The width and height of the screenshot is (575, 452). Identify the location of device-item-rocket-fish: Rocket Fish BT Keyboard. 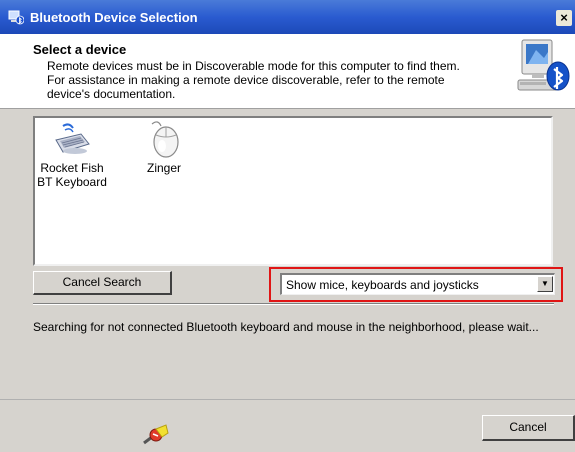
(72, 155).